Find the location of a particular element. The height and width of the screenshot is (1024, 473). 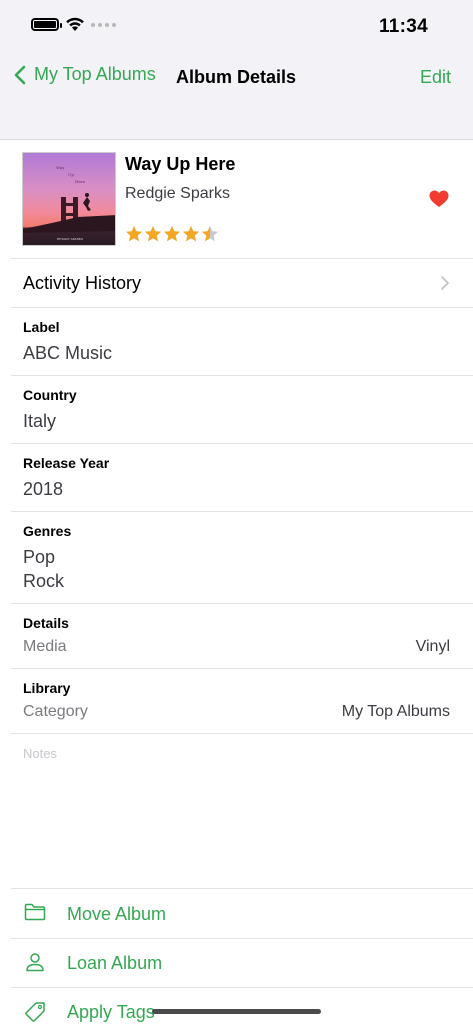

category-key: Category is located at coordinates (55, 711).